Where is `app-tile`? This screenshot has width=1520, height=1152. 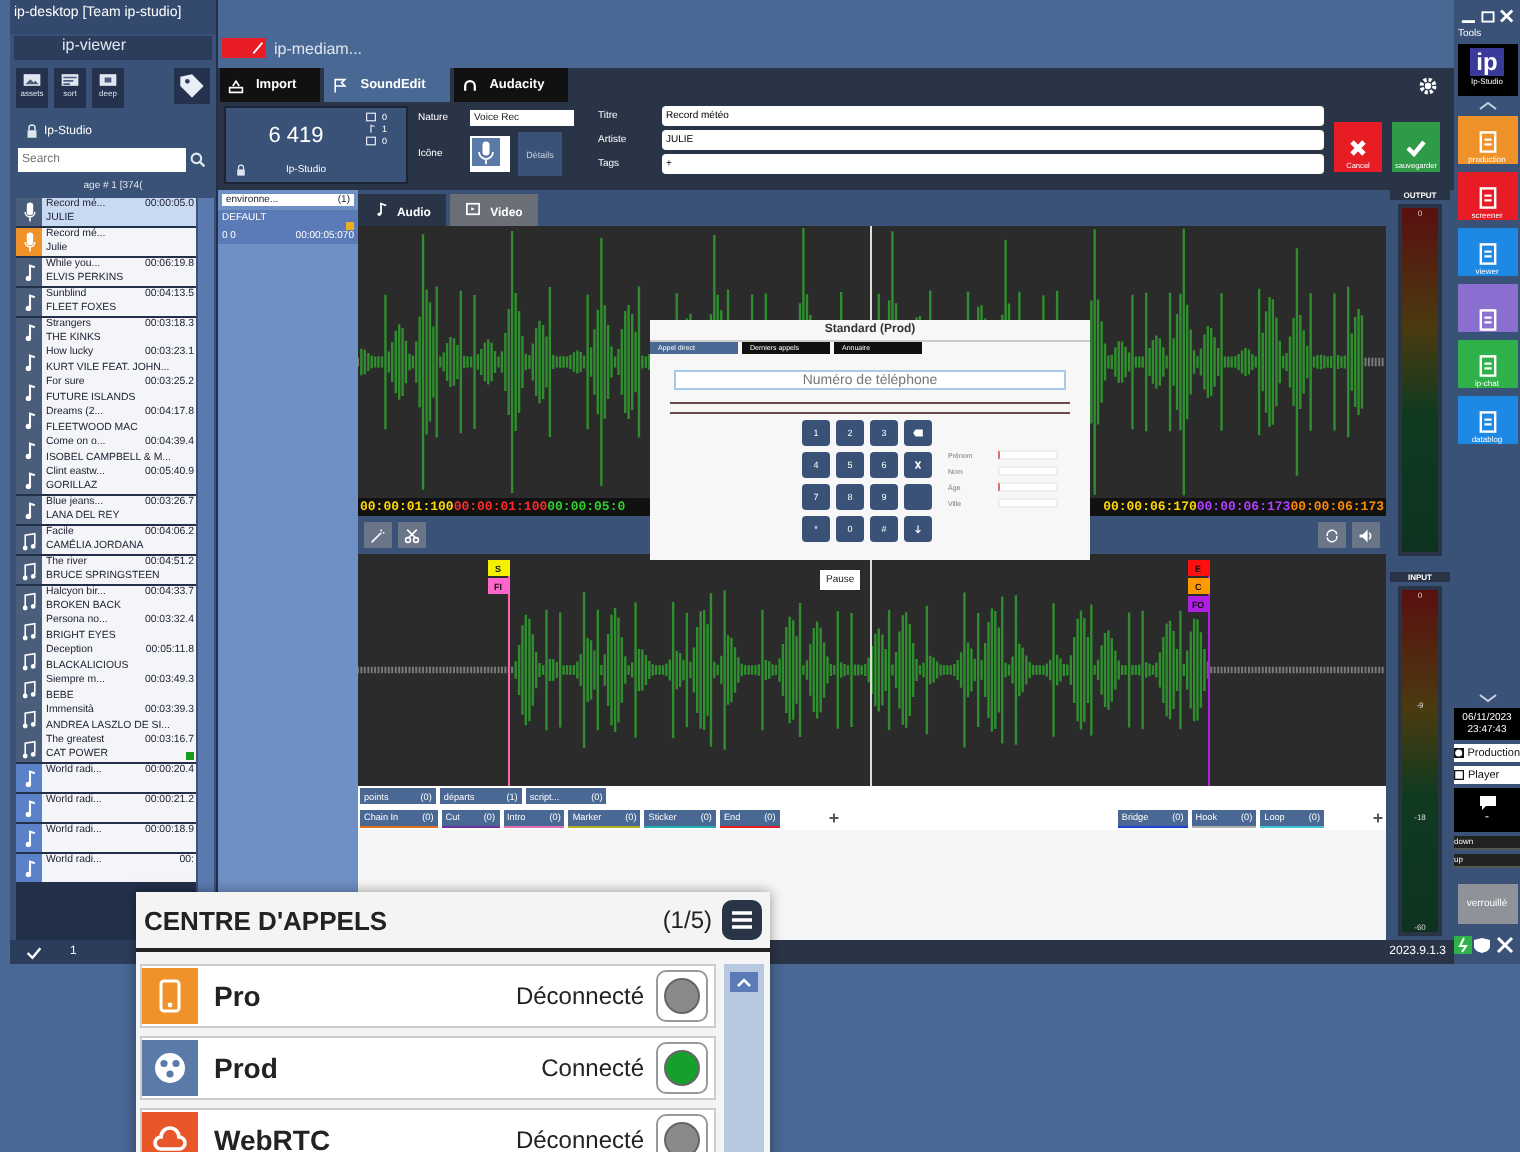
app-tile is located at coordinates (1487, 308).